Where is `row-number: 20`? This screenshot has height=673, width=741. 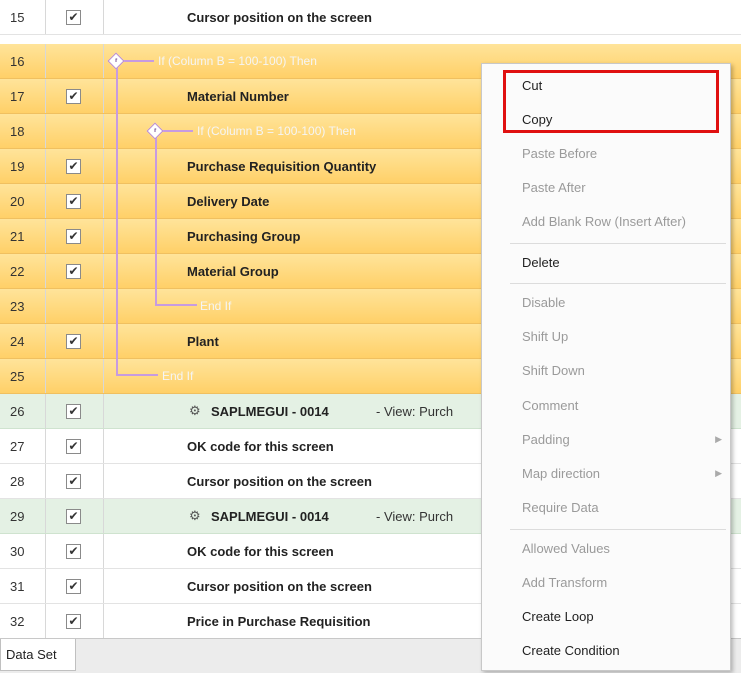
row-number: 20 is located at coordinates (23, 201).